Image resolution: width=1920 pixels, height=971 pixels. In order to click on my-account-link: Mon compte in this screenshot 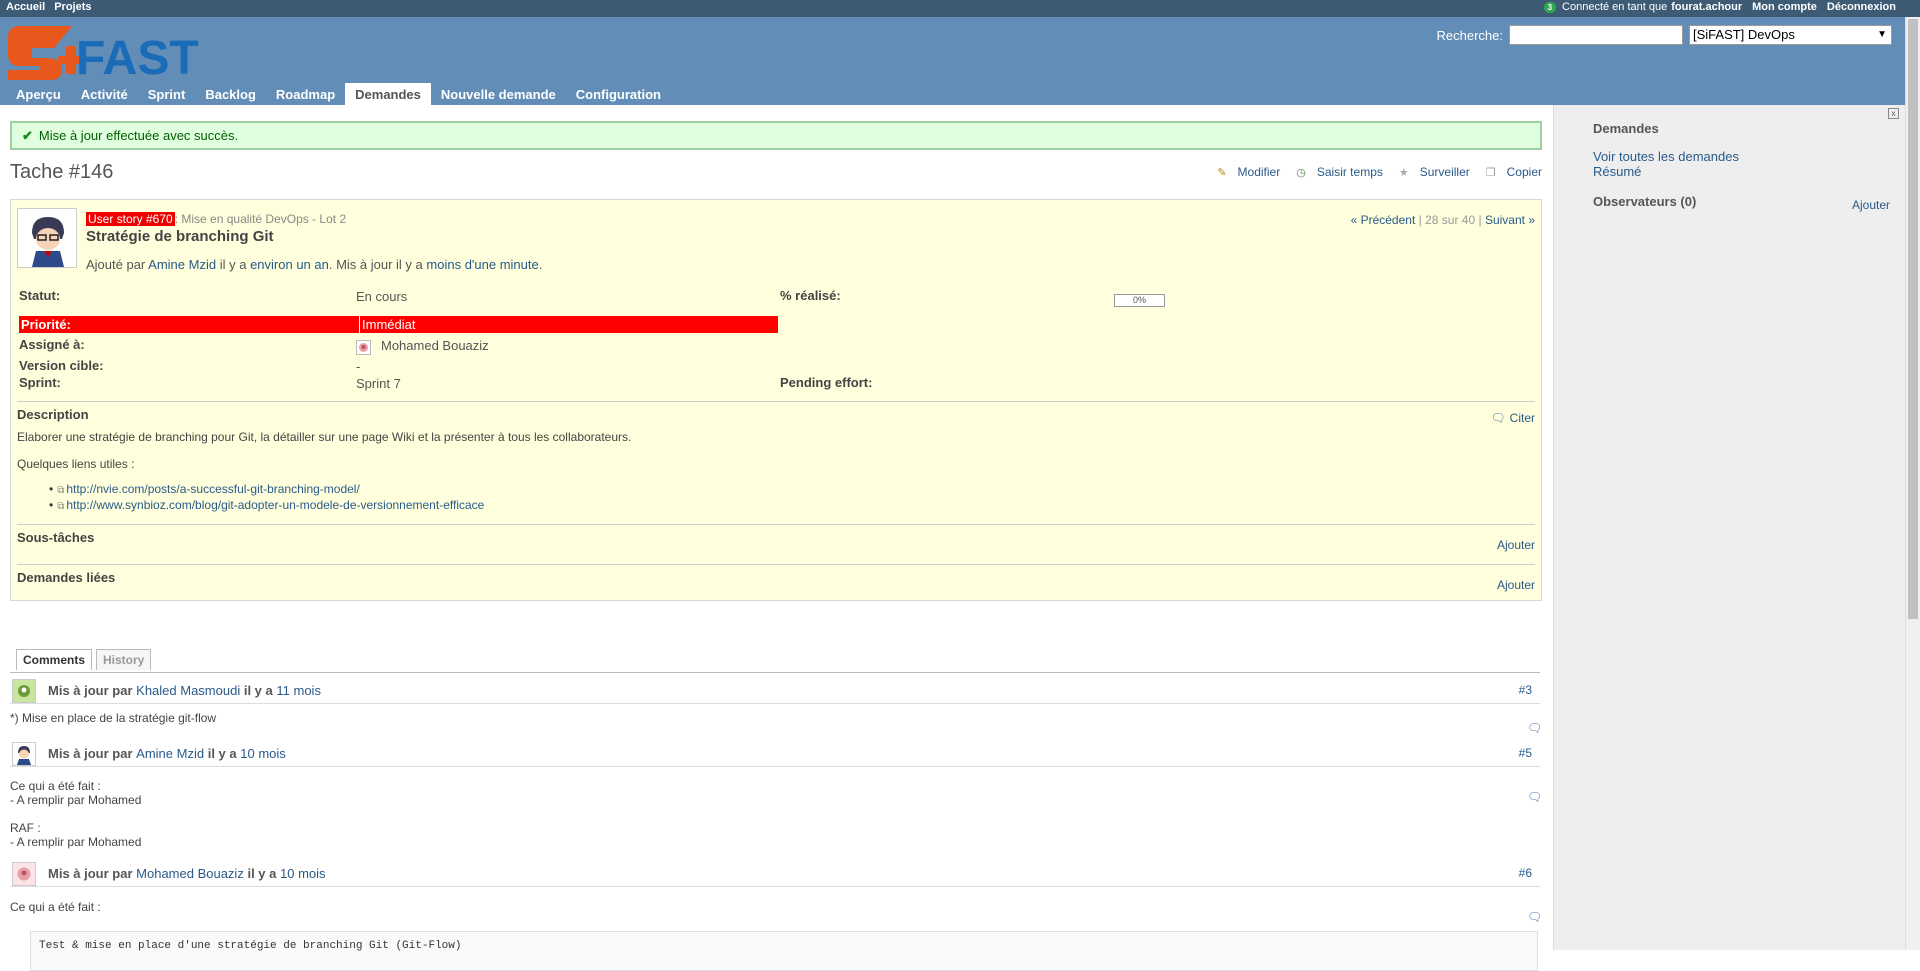, I will do `click(1784, 7)`.